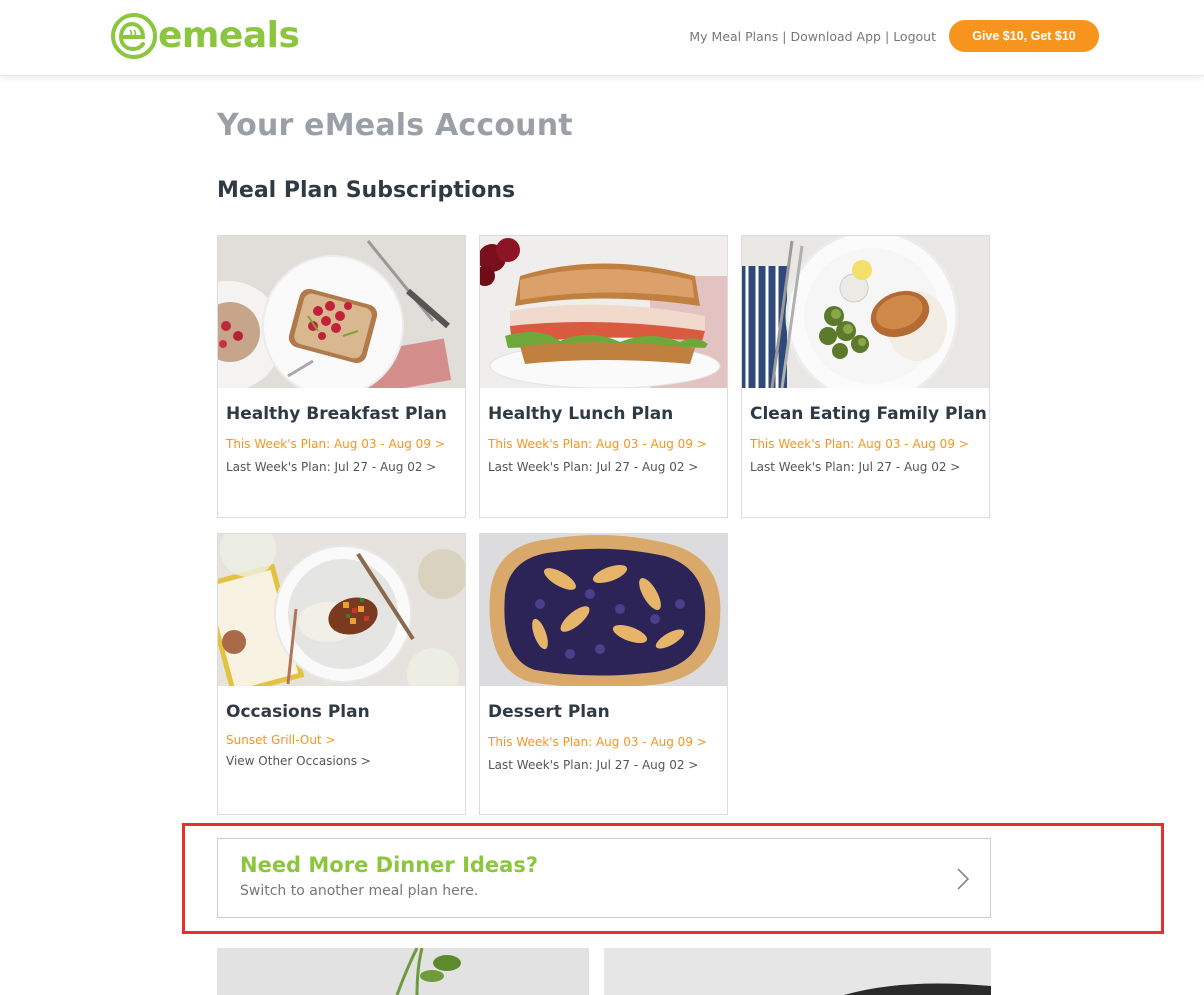  I want to click on occasion-link: Sunset Grill-Out >, so click(341, 740).